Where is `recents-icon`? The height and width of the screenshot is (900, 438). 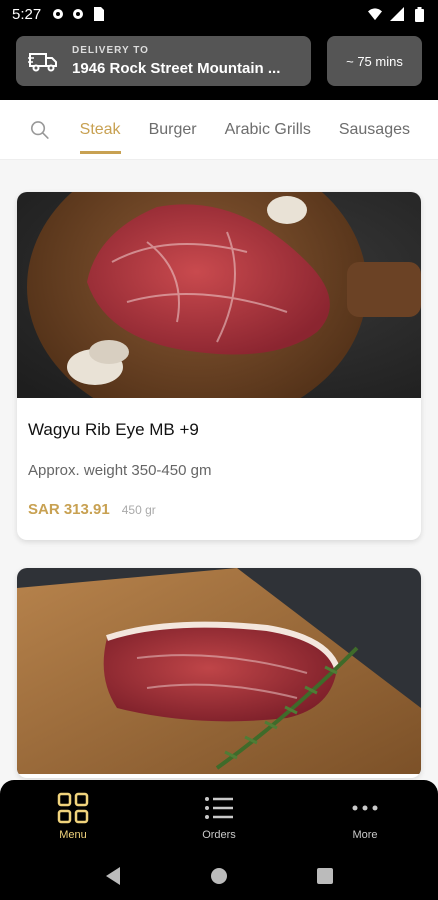
recents-icon is located at coordinates (325, 876).